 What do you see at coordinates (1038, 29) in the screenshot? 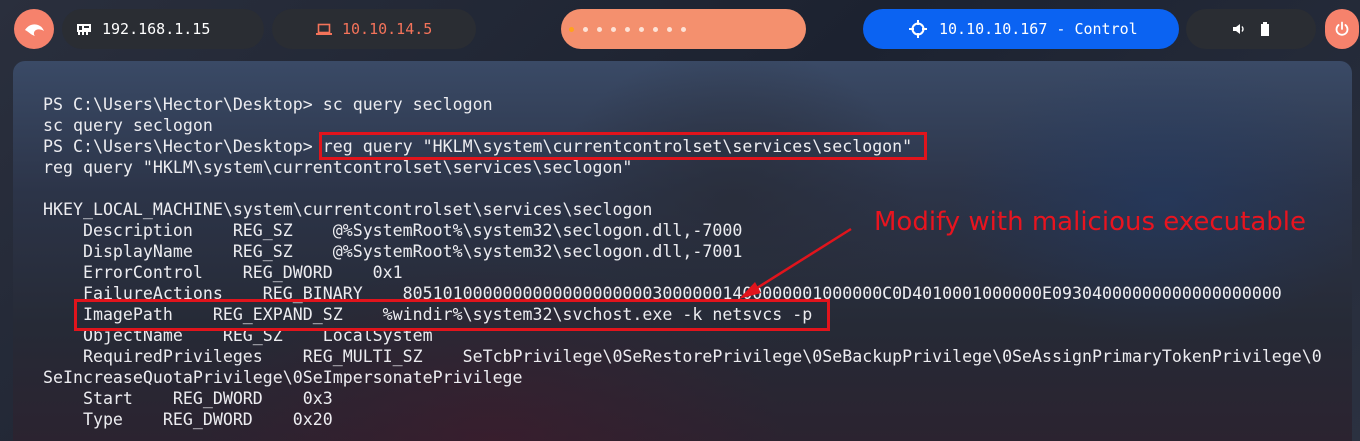
I see `target-label: 10.10.10.167 - Control` at bounding box center [1038, 29].